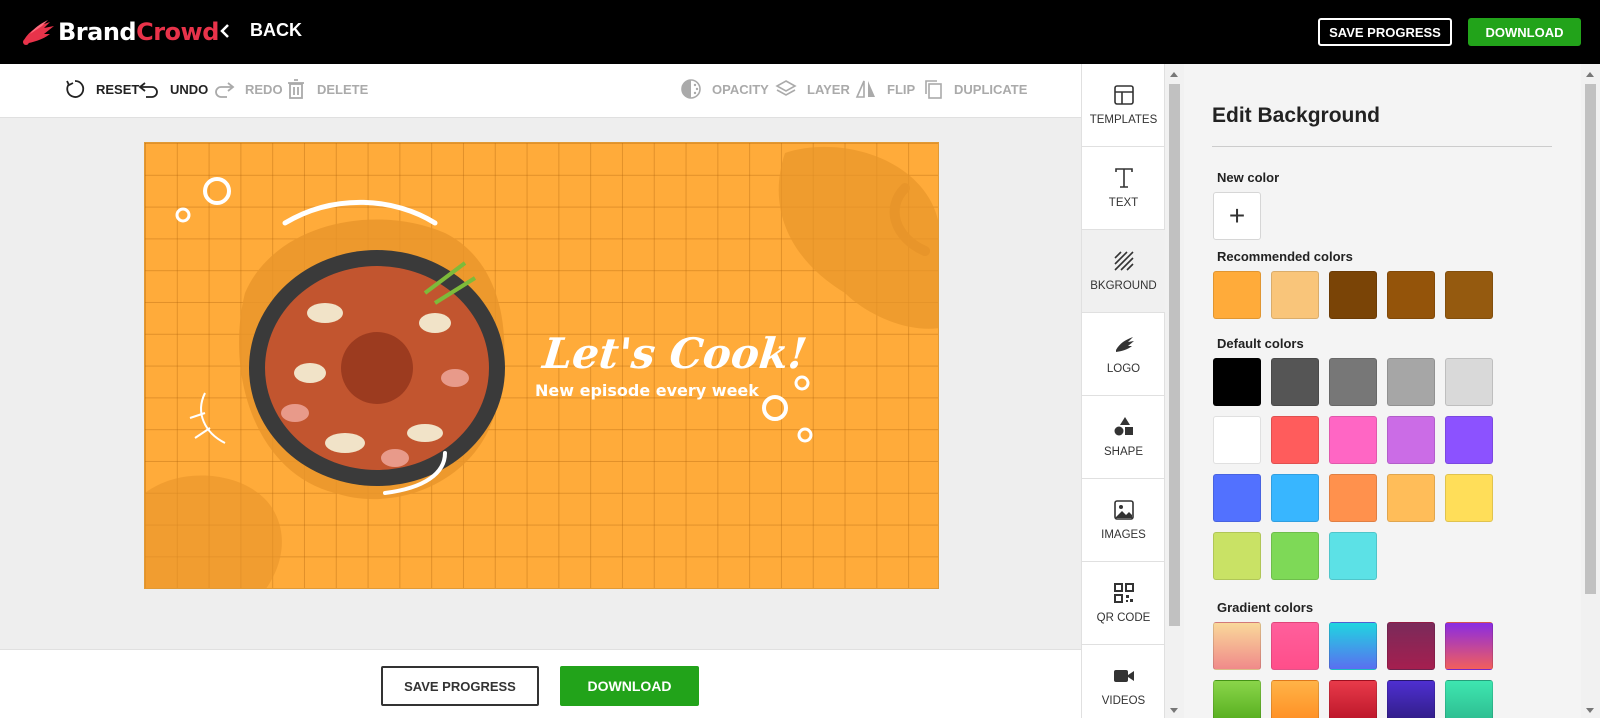 Image resolution: width=1600 pixels, height=718 pixels. What do you see at coordinates (1123, 535) in the screenshot?
I see `nav-images-label: IMAGES` at bounding box center [1123, 535].